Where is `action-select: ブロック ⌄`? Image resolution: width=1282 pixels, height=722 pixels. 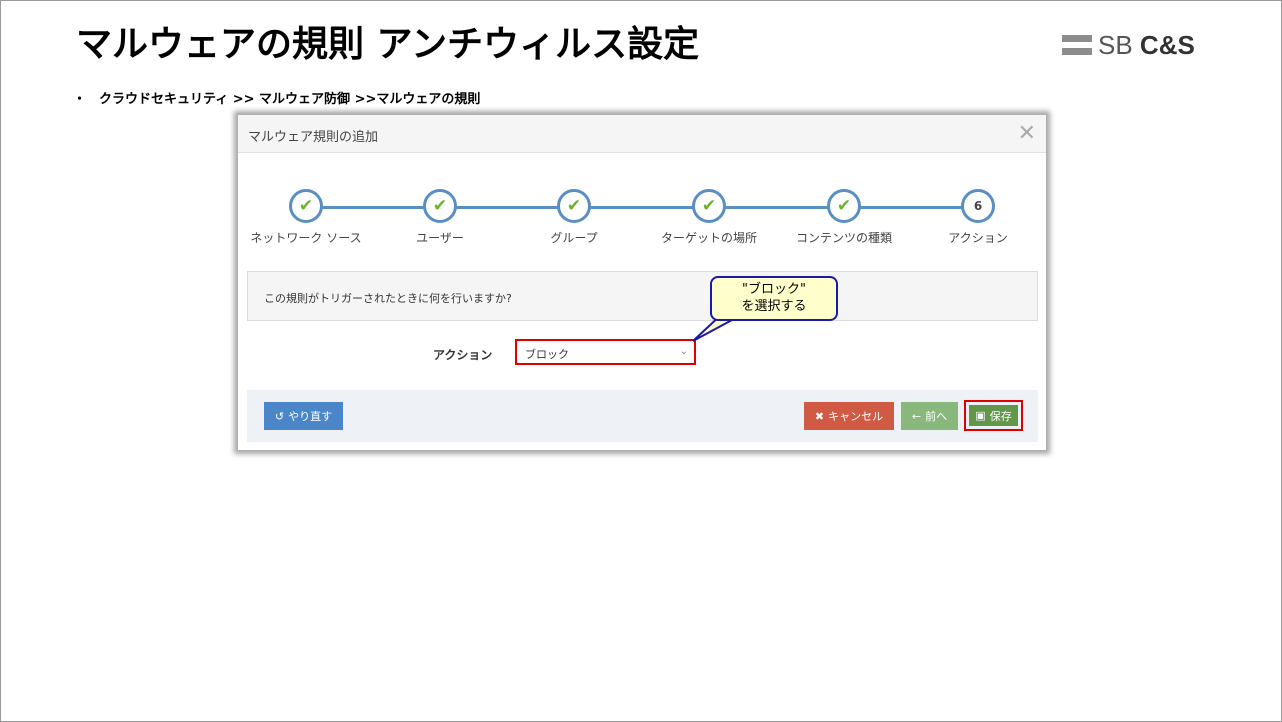 action-select: ブロック ⌄ is located at coordinates (605, 352).